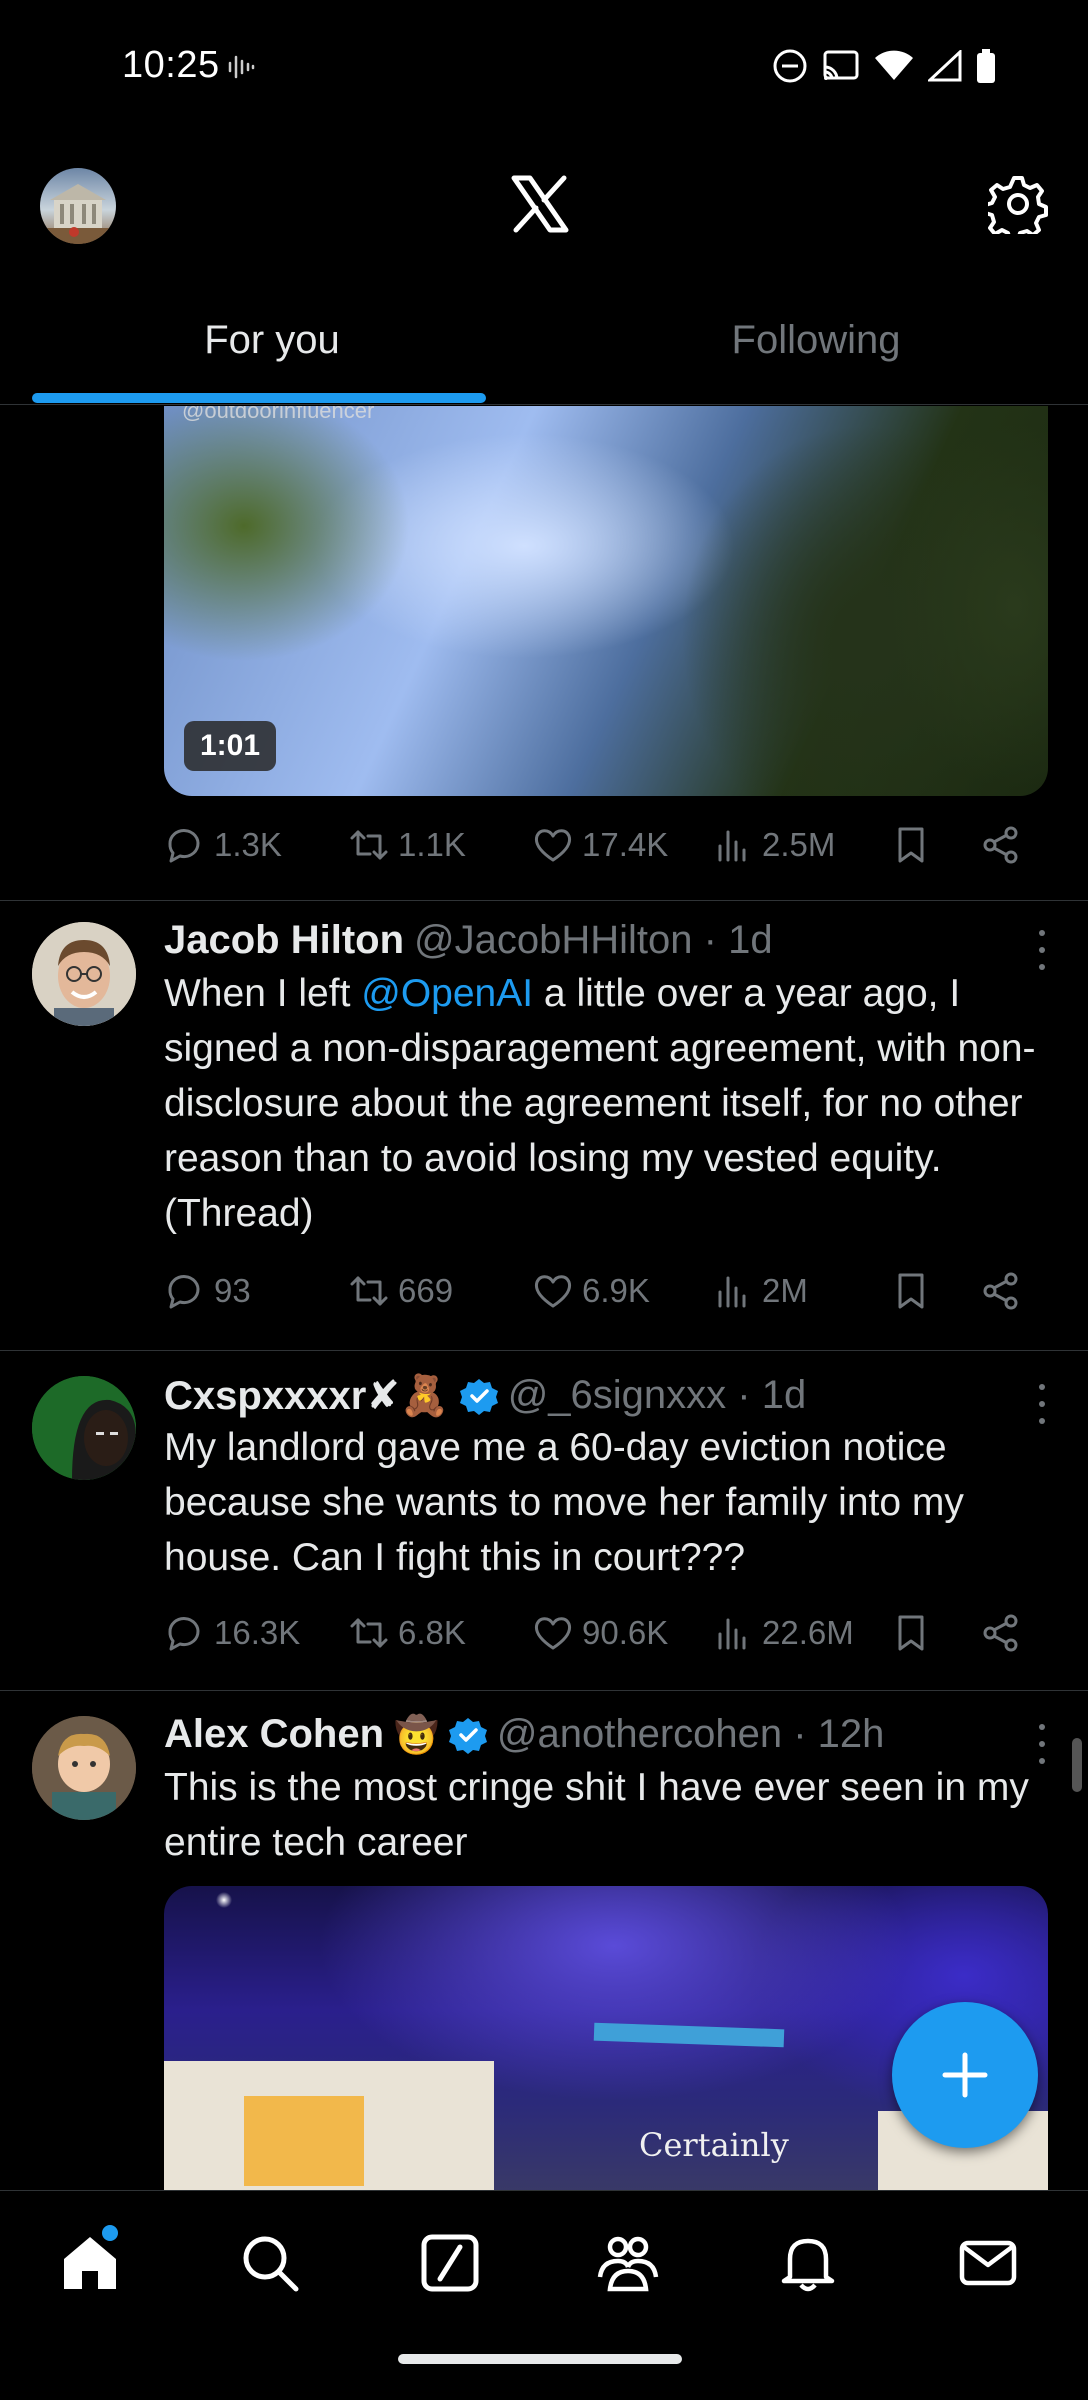  What do you see at coordinates (808, 2263) in the screenshot?
I see `notifications-icon` at bounding box center [808, 2263].